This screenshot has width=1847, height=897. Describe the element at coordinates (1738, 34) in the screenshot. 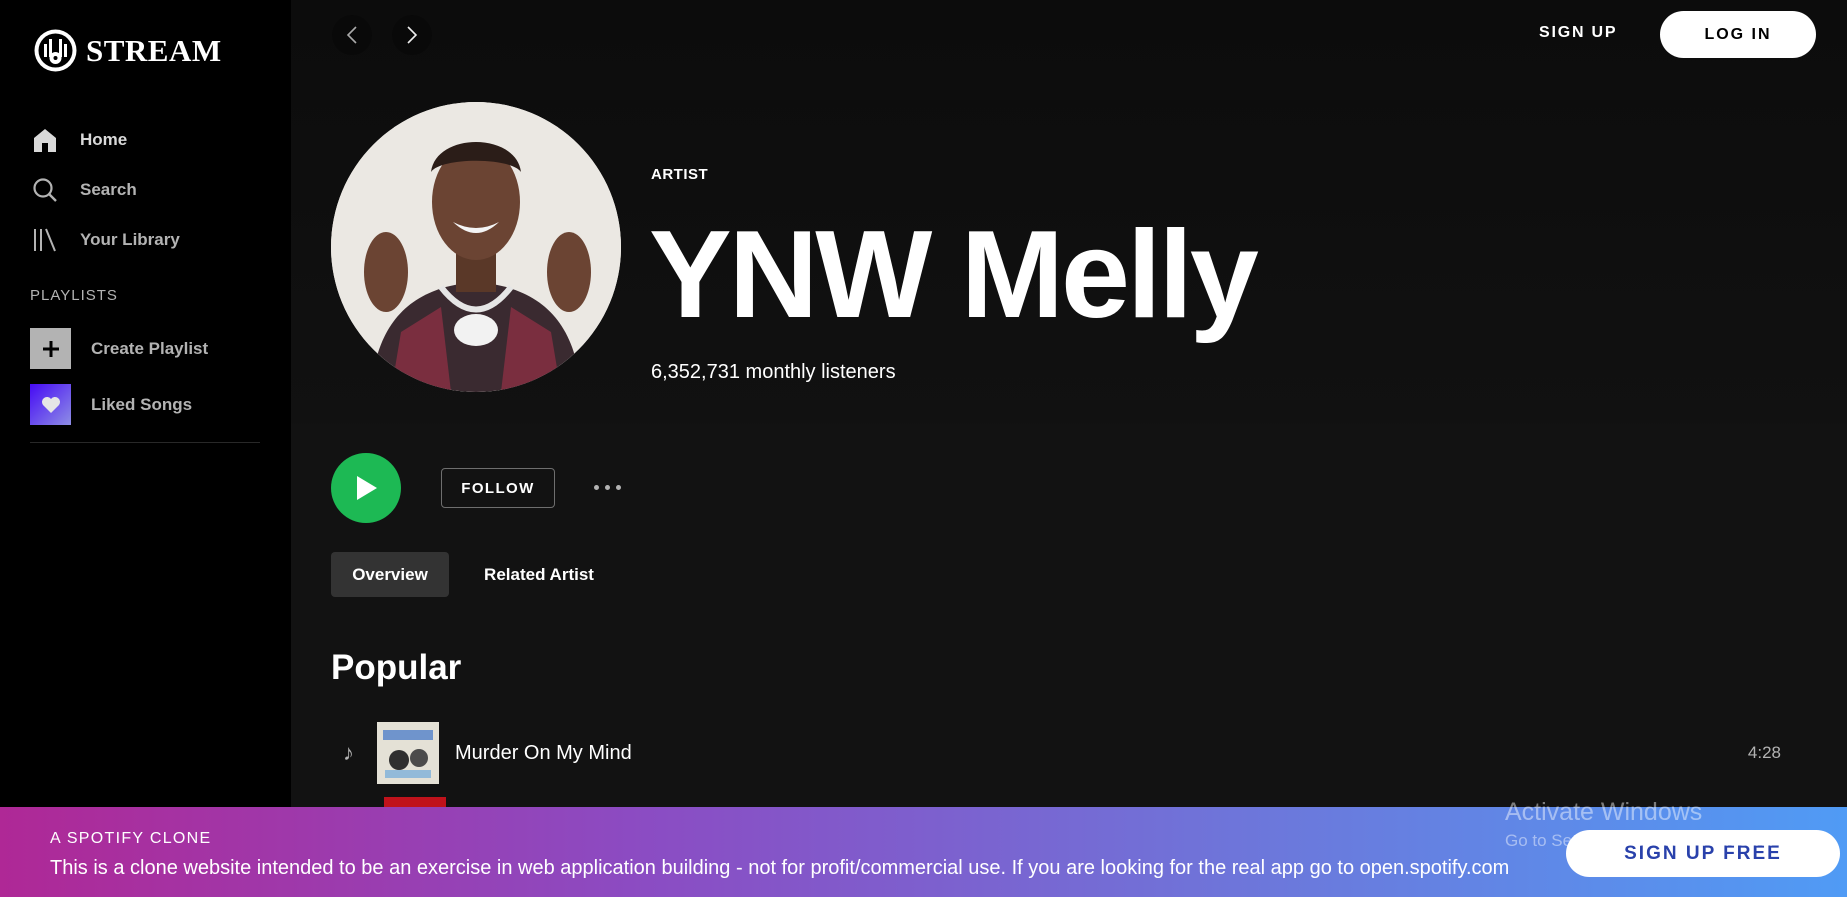

I see `log-in-button: LOG IN` at that location.